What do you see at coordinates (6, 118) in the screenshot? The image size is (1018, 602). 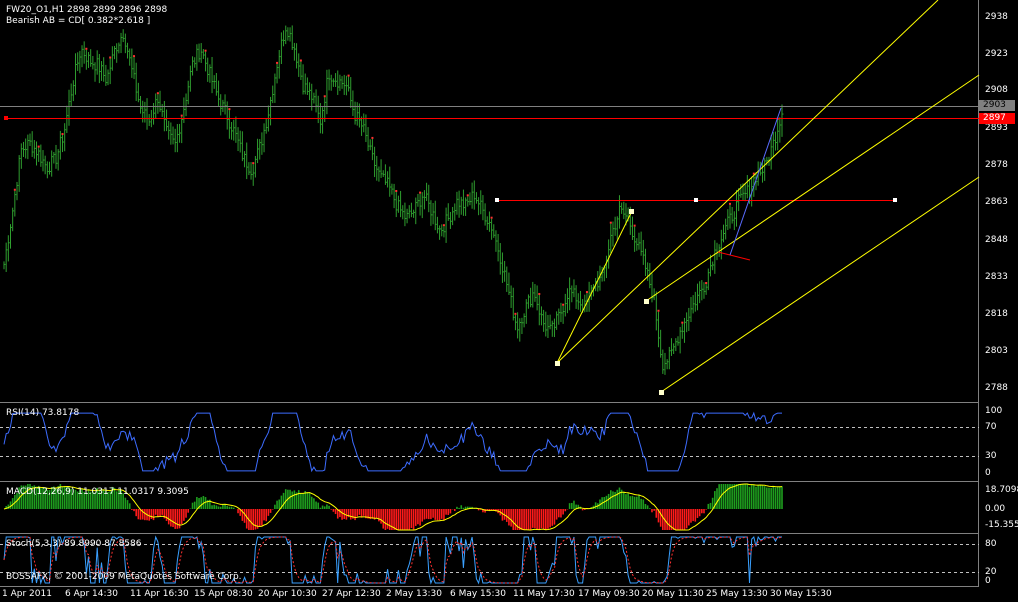 I see `level-handle-left` at bounding box center [6, 118].